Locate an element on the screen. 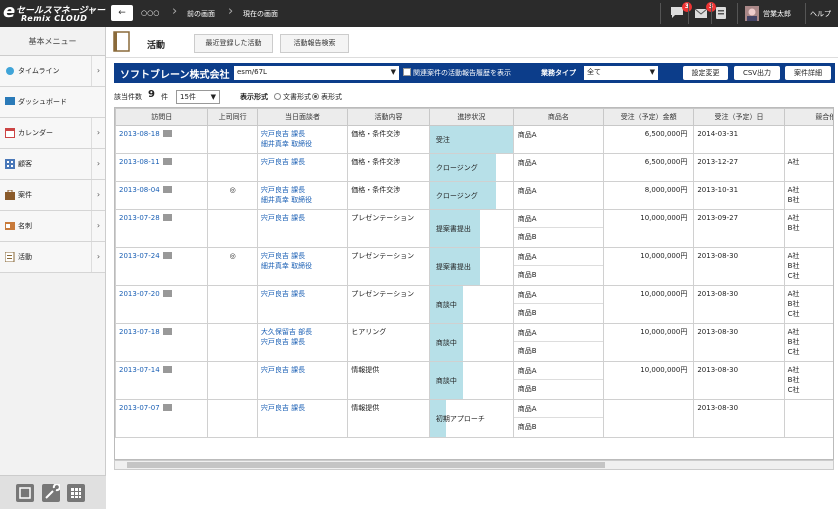 This screenshot has height=509, width=838. visit-date-link: 2013-07-07 is located at coordinates (139, 408).